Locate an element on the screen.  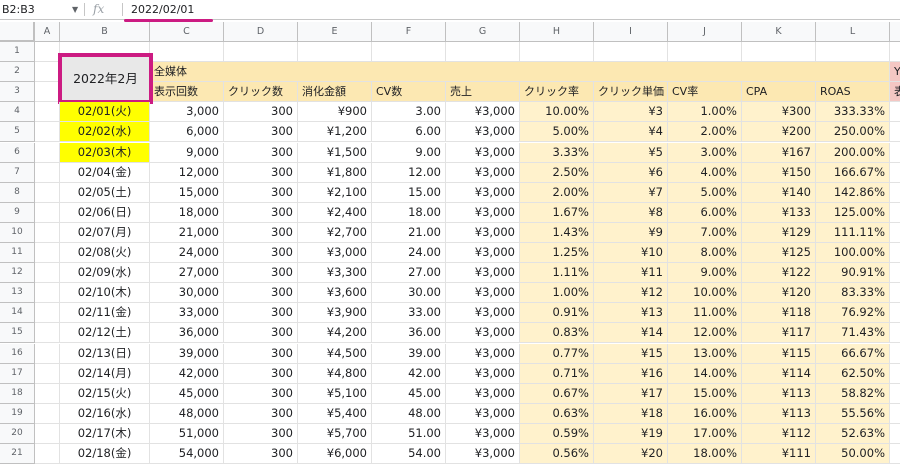
row-header: 11 is located at coordinates (17, 253).